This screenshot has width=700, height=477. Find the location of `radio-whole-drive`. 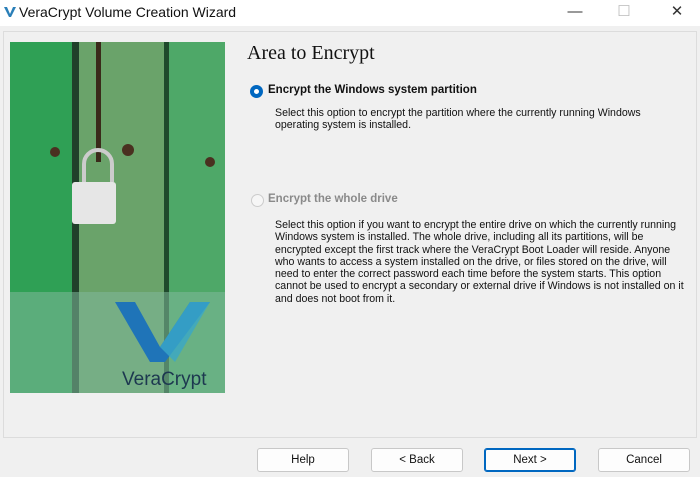

radio-whole-drive is located at coordinates (257, 200).